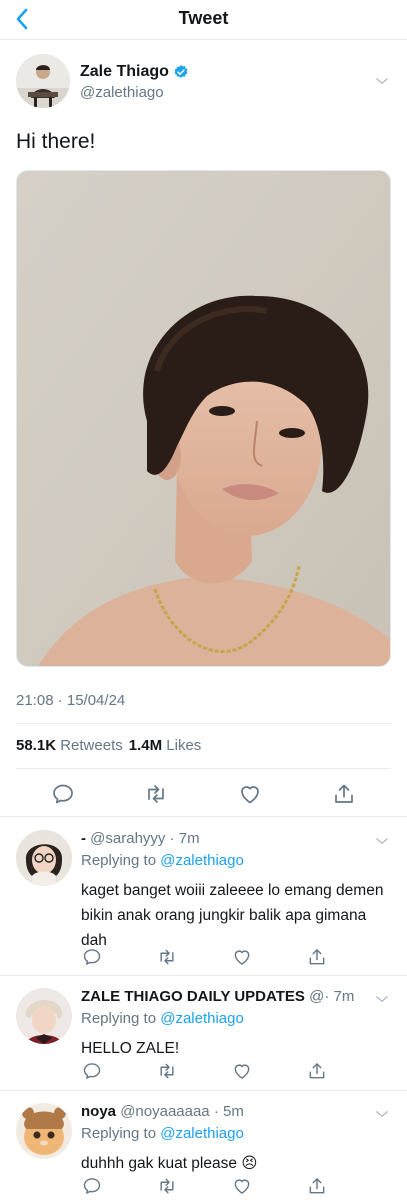  I want to click on reply-text: HELLO ZALE!, so click(130, 1048).